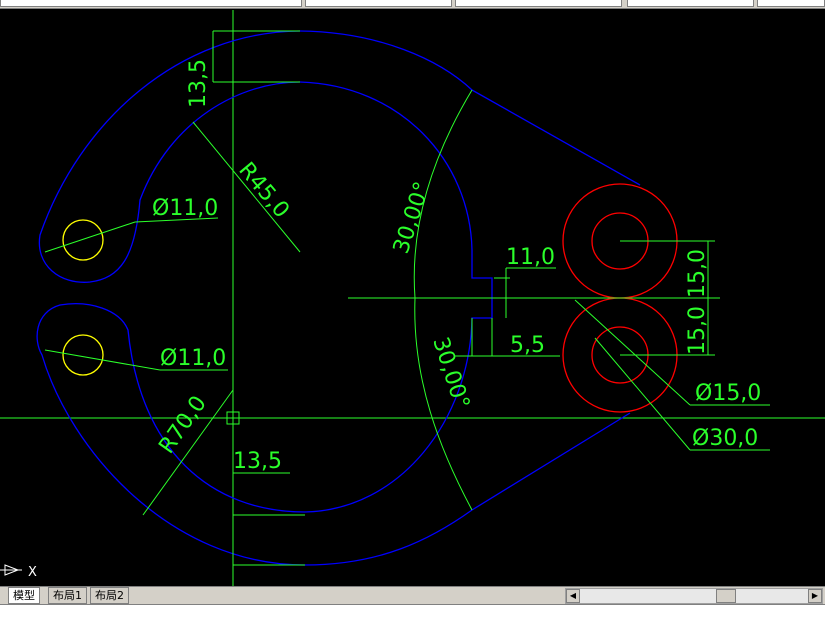 The image size is (825, 624). Describe the element at coordinates (697, 330) in the screenshot. I see `dim-spacing-15-b: 15,0` at that location.